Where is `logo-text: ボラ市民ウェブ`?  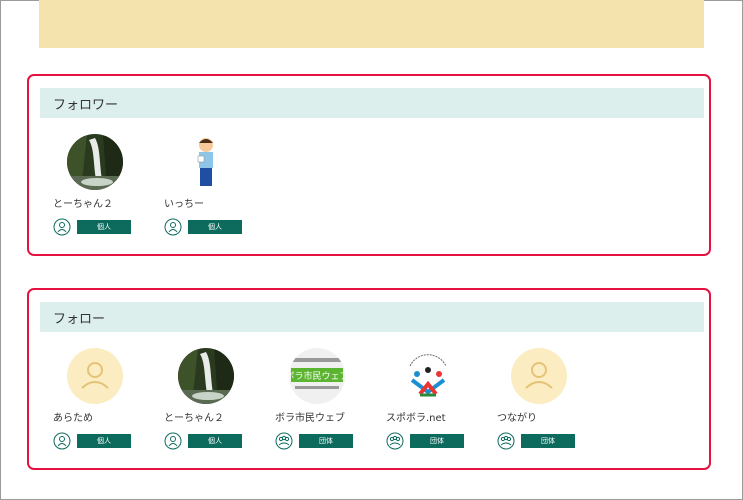
logo-text: ボラ市民ウェブ is located at coordinates (317, 376).